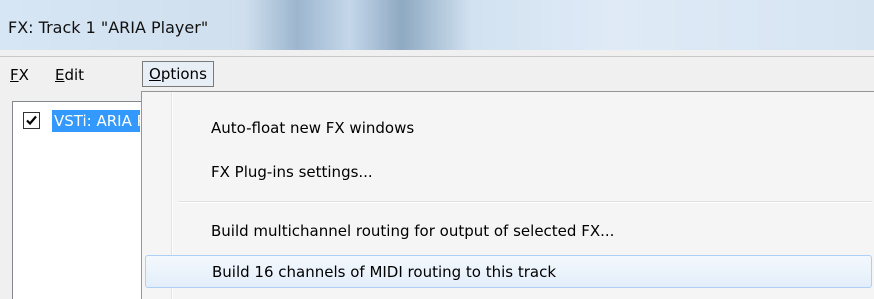 The image size is (874, 299). What do you see at coordinates (23, 75) in the screenshot?
I see `menu-fx-label: X` at bounding box center [23, 75].